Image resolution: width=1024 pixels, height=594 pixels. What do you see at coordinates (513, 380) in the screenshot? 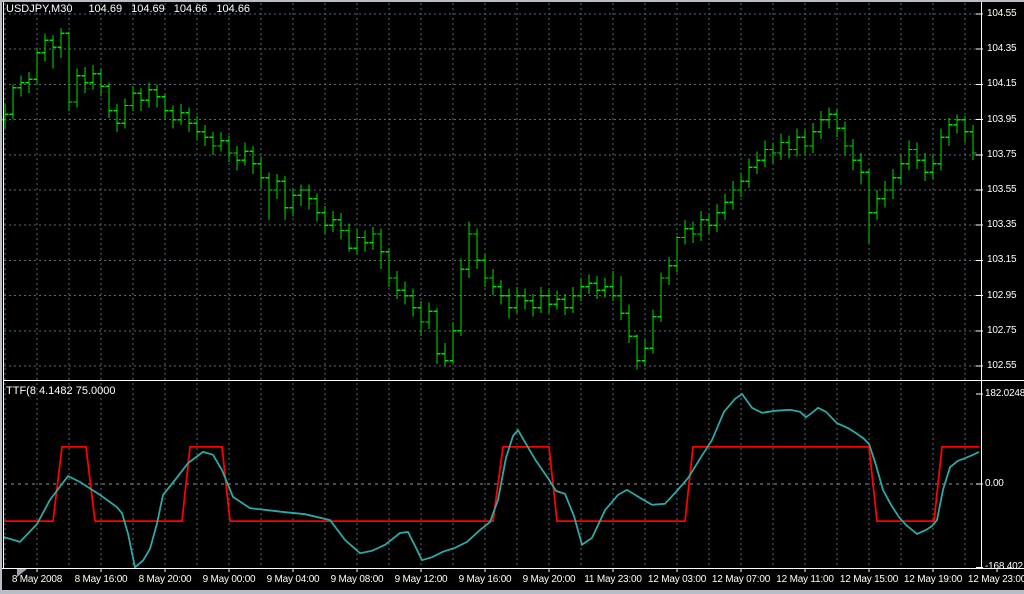
I see `panel-separator` at bounding box center [513, 380].